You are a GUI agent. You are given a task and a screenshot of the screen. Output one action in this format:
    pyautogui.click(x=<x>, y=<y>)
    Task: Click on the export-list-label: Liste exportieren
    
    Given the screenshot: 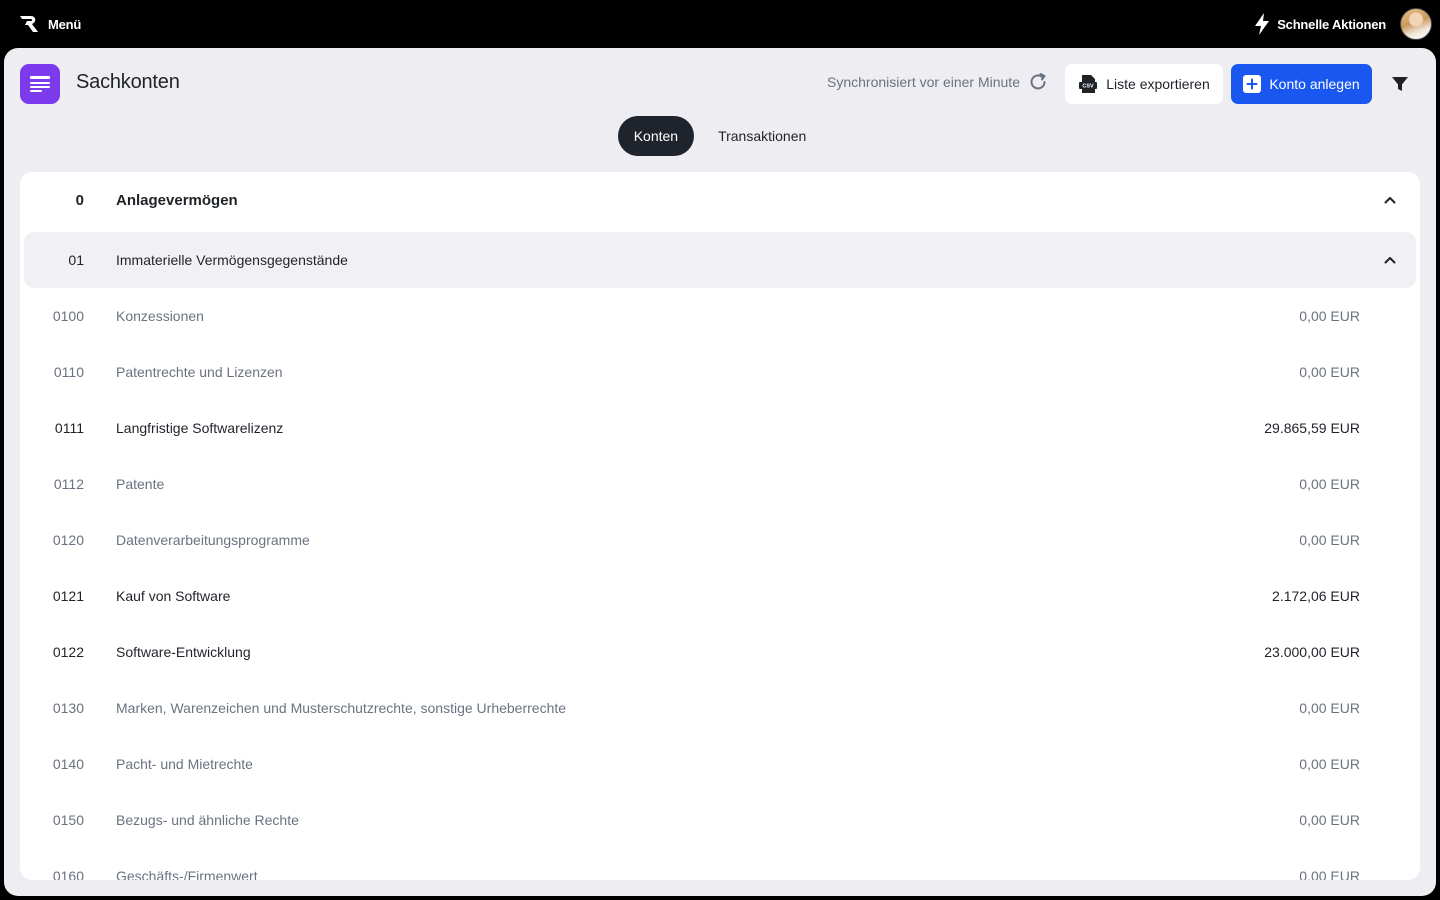 What is the action you would take?
    pyautogui.click(x=1158, y=84)
    